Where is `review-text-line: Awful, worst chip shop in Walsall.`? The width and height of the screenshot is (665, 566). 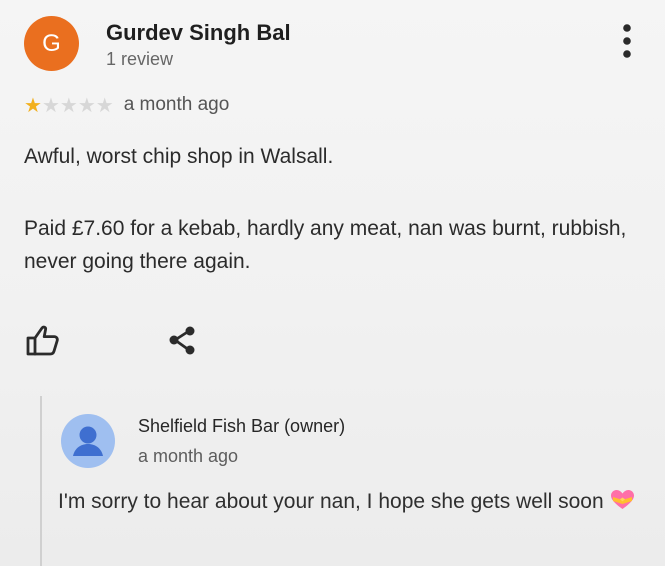 review-text-line: Awful, worst chip shop in Walsall. is located at coordinates (179, 156).